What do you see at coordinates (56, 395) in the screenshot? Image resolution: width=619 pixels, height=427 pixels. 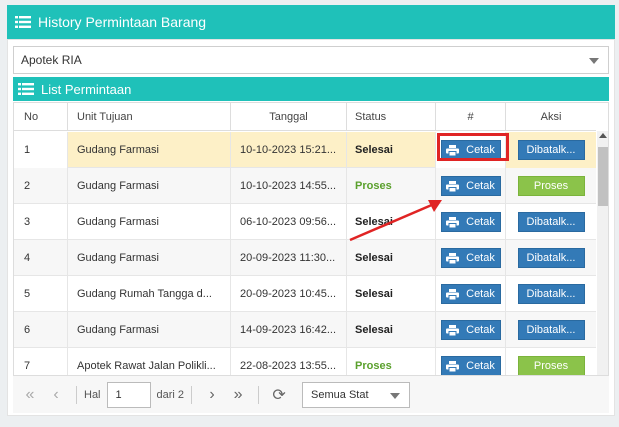 I see `prev-page-icon: ‹` at bounding box center [56, 395].